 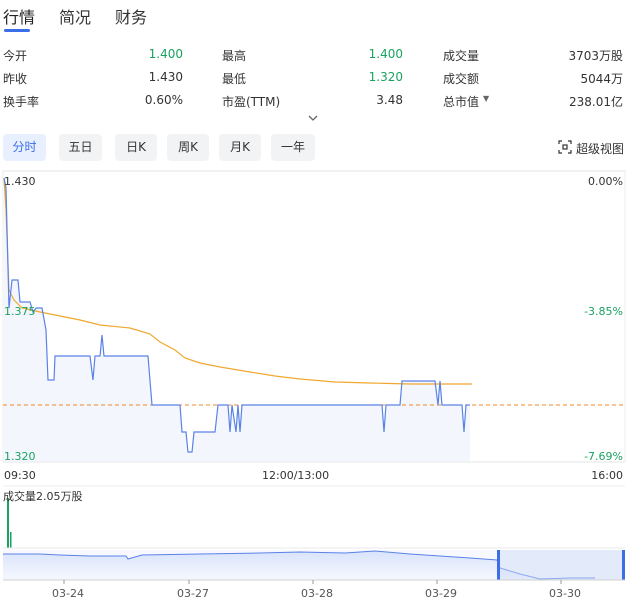 I want to click on tab-market: 行情, so click(x=19, y=16).